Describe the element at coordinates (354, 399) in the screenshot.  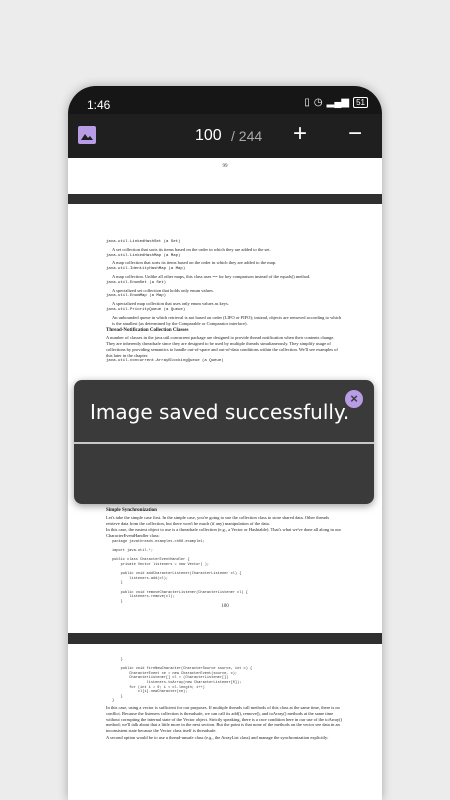
I see `close-icon: ×` at that location.